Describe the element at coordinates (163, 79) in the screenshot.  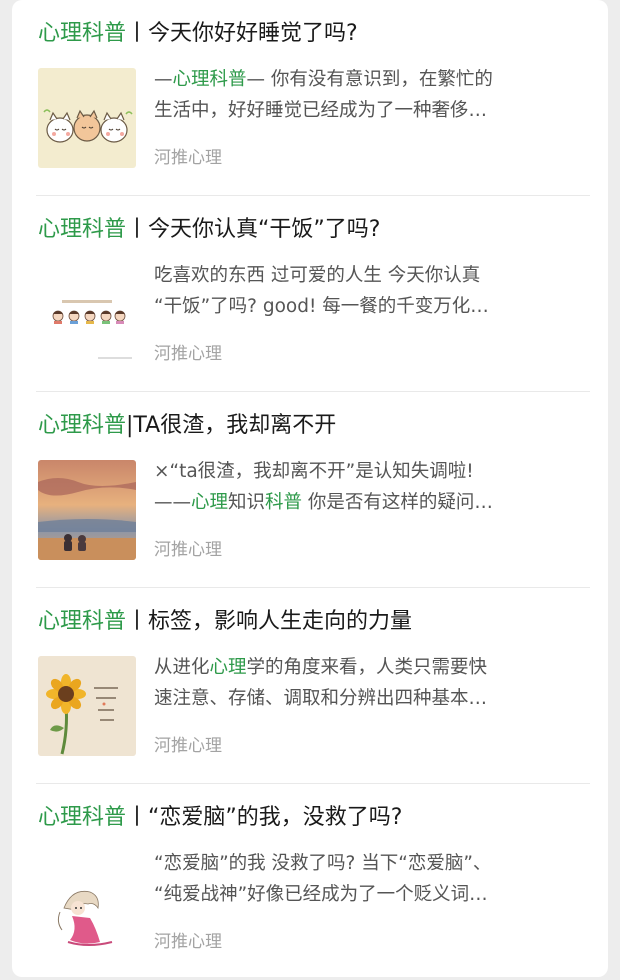
I see `summary-text: —` at that location.